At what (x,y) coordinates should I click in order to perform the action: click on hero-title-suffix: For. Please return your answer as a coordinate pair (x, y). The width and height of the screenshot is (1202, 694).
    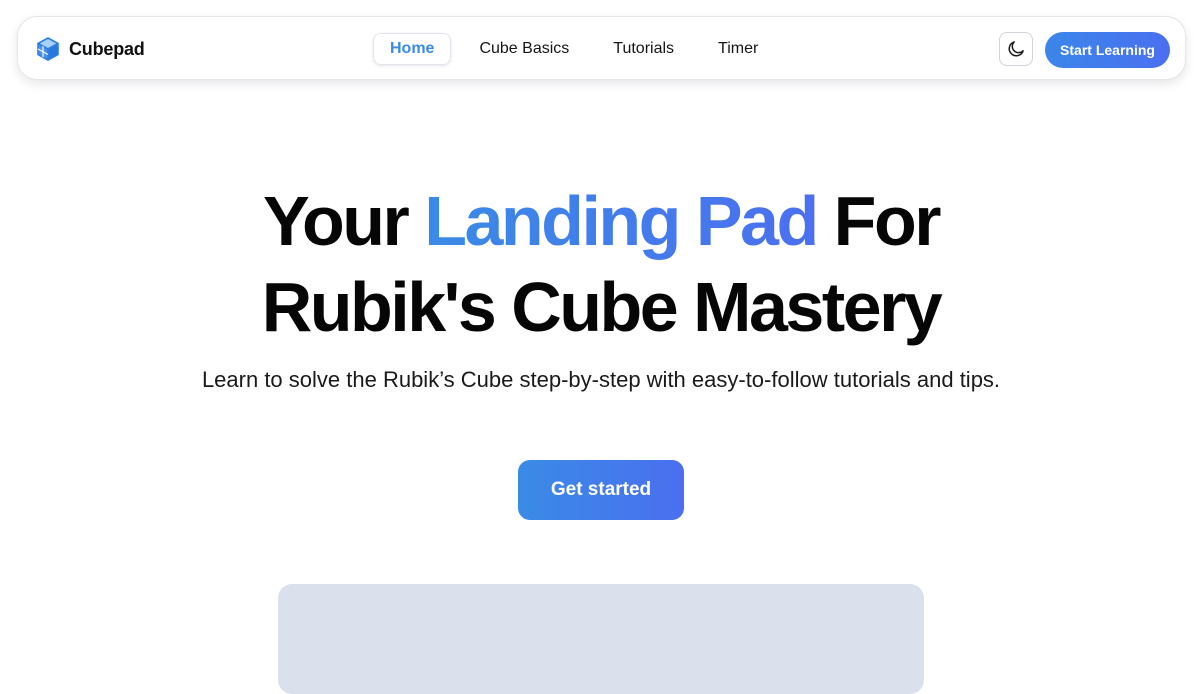
    Looking at the image, I should click on (879, 221).